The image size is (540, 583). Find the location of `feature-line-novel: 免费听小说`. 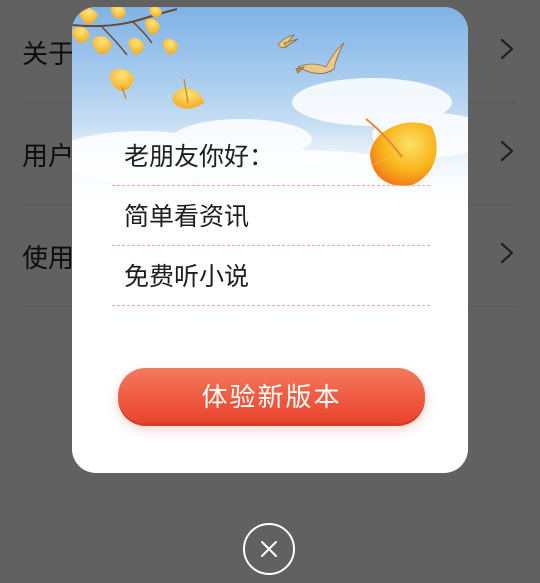

feature-line-novel: 免费听小说 is located at coordinates (271, 275).